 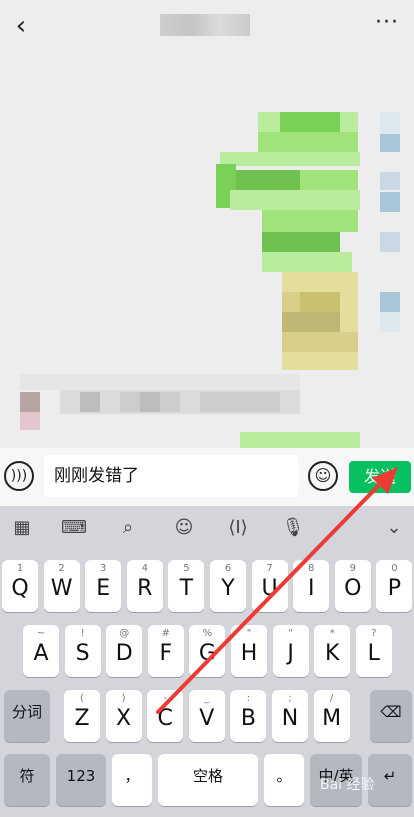 What do you see at coordinates (186, 586) in the screenshot?
I see `key-t: 5T` at bounding box center [186, 586].